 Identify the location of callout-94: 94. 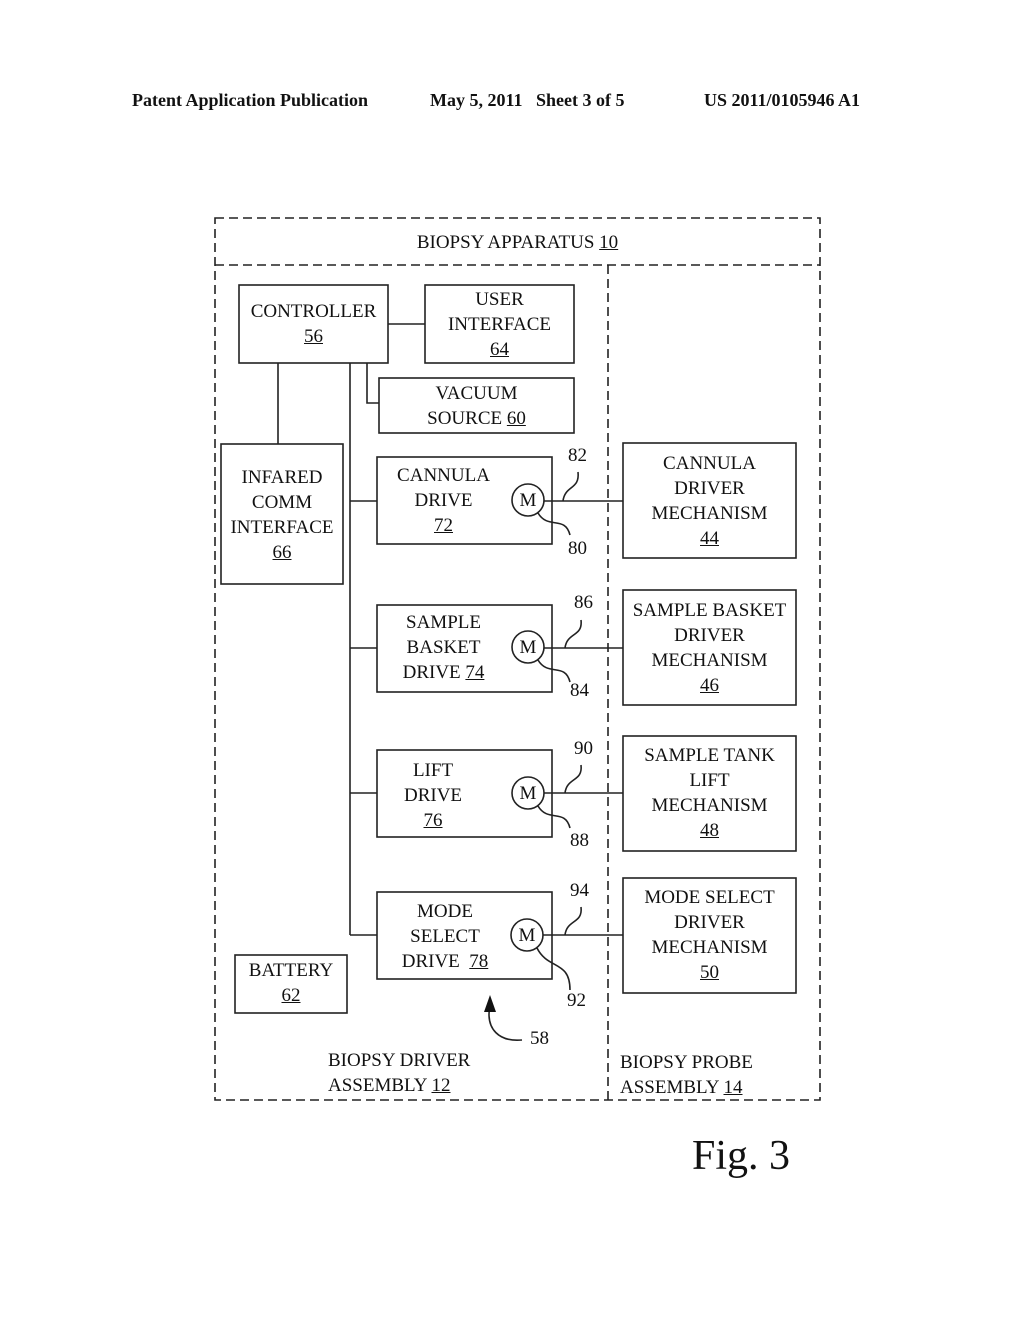
(579, 890).